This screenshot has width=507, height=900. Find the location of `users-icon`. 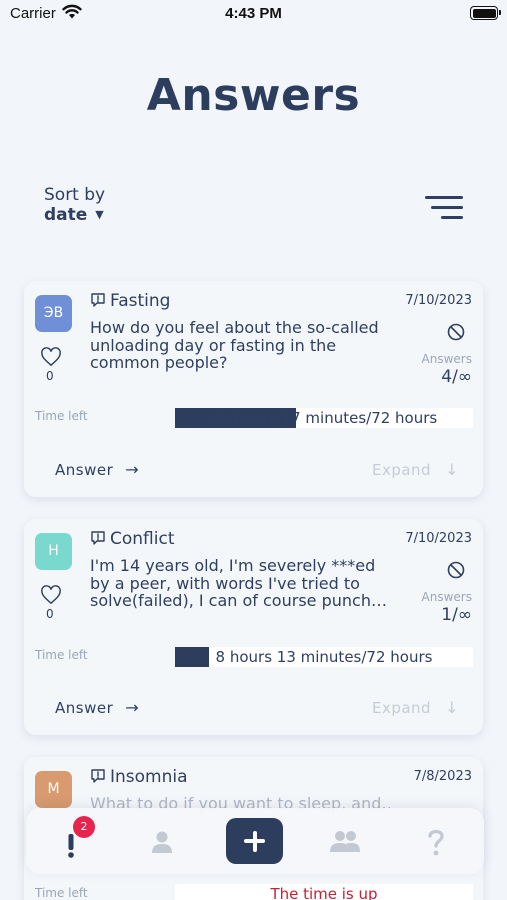

users-icon is located at coordinates (345, 841).